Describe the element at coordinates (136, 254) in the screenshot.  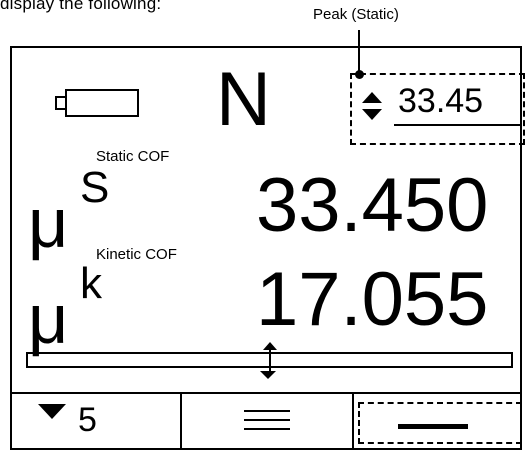
I see `kinetic-cof-label: Kinetic COF` at that location.